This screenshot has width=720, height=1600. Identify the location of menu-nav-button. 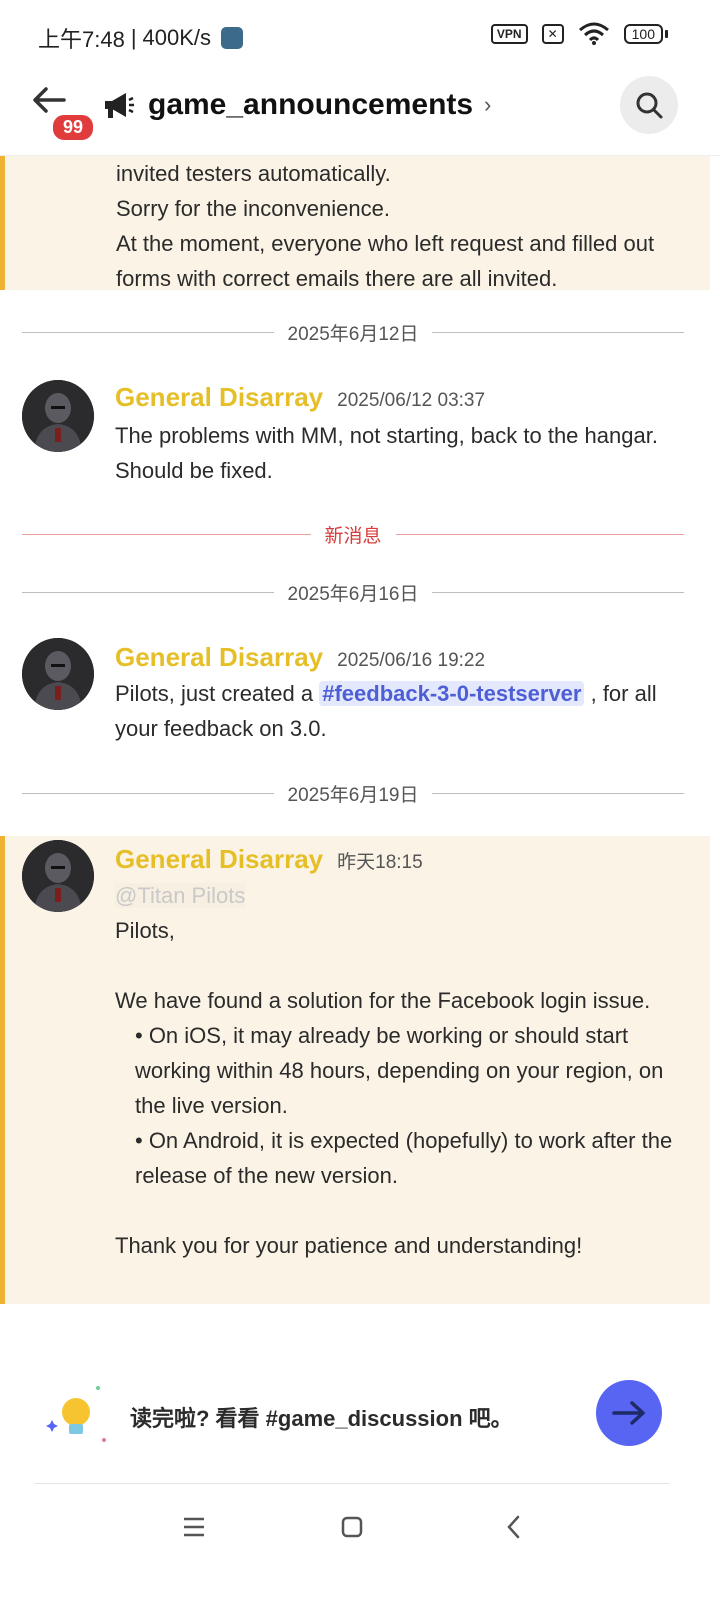
(194, 1527).